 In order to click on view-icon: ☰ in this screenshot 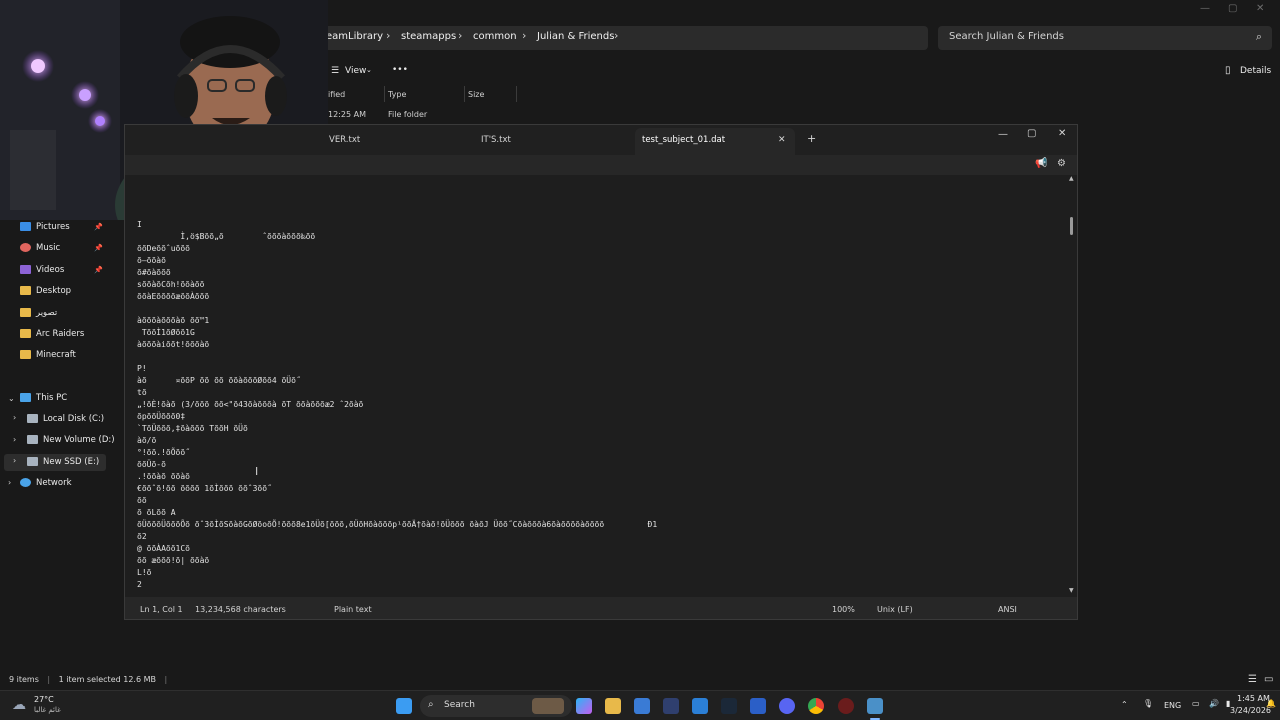, I will do `click(335, 71)`.